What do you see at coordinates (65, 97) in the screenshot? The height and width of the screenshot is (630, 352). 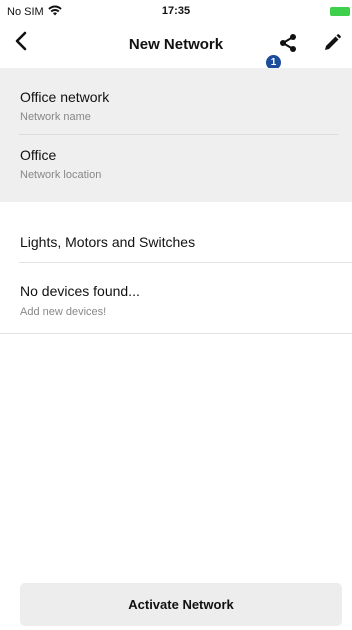 I see `network-name-value: Office network` at bounding box center [65, 97].